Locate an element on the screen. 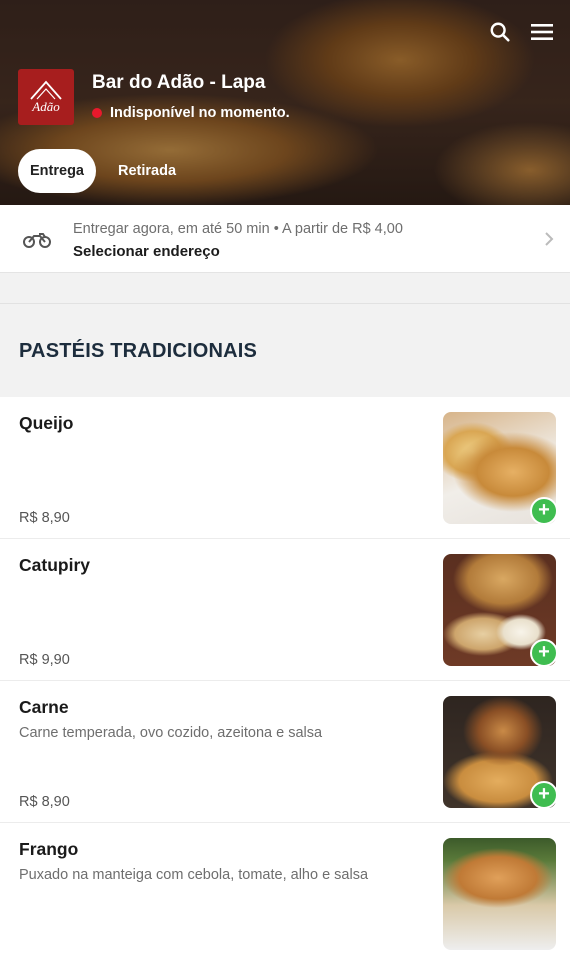  select-address-label: Selecionar endereço is located at coordinates (146, 251).